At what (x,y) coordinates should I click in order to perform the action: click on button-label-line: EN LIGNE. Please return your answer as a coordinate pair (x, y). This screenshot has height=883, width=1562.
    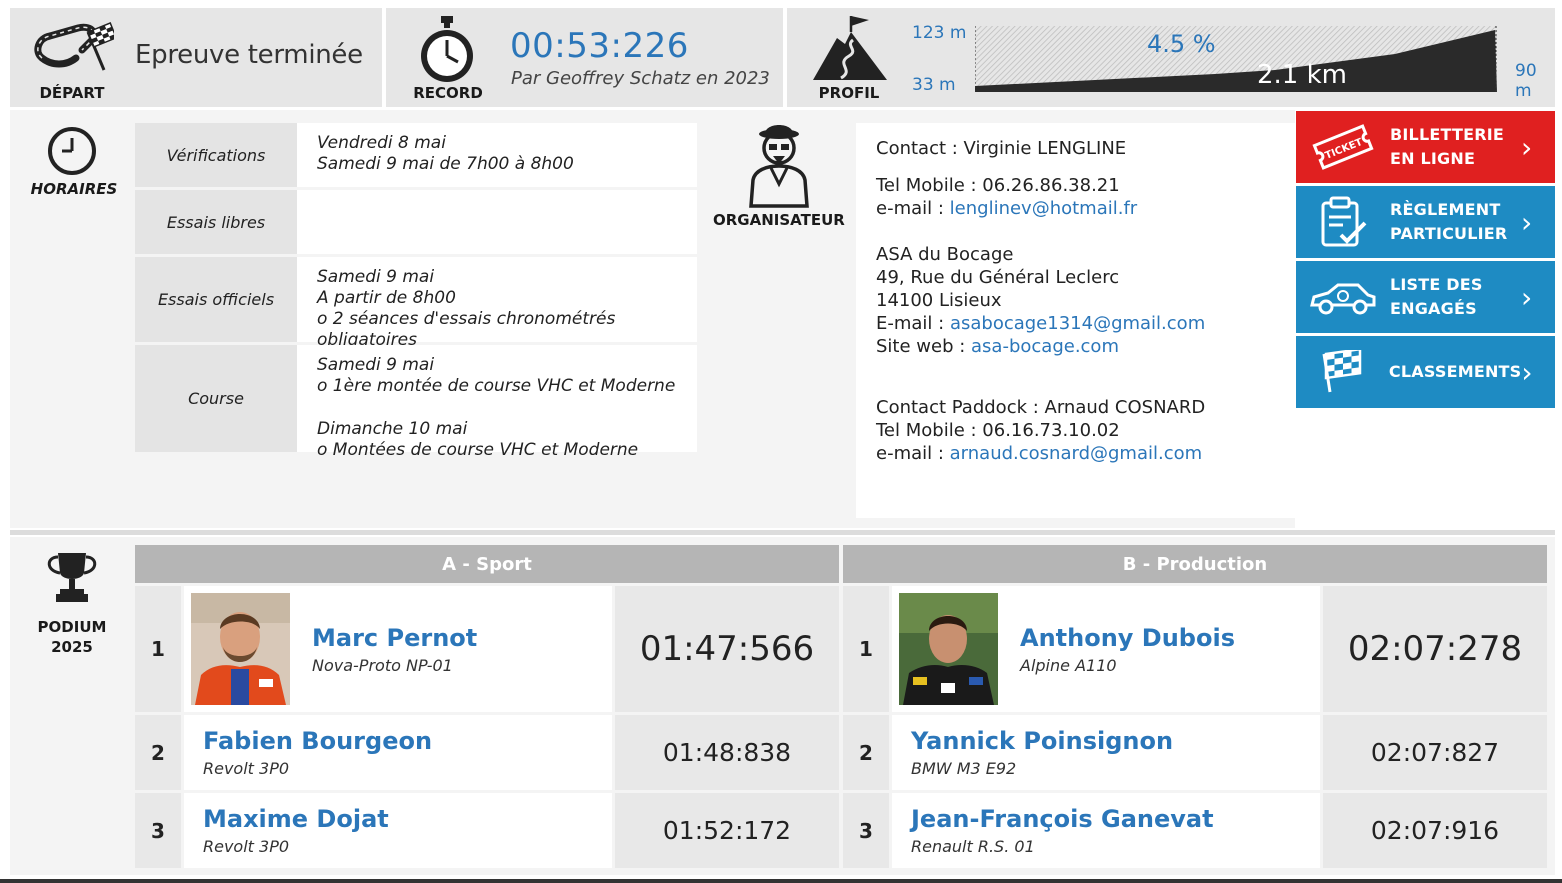
    Looking at the image, I should click on (1433, 158).